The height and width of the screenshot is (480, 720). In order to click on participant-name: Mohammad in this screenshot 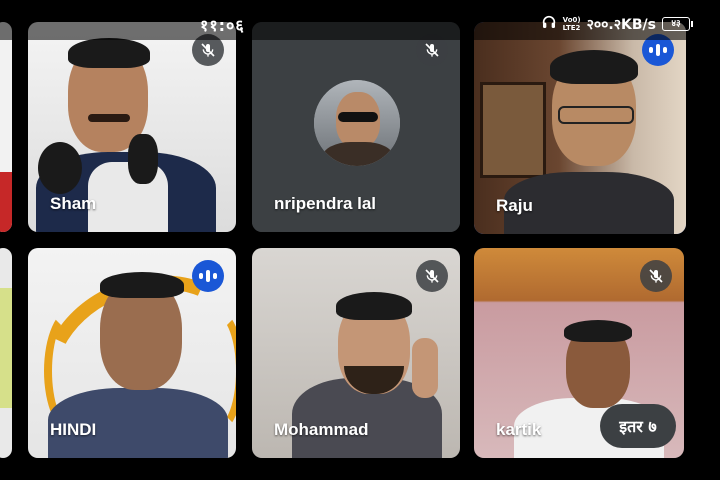, I will do `click(321, 429)`.